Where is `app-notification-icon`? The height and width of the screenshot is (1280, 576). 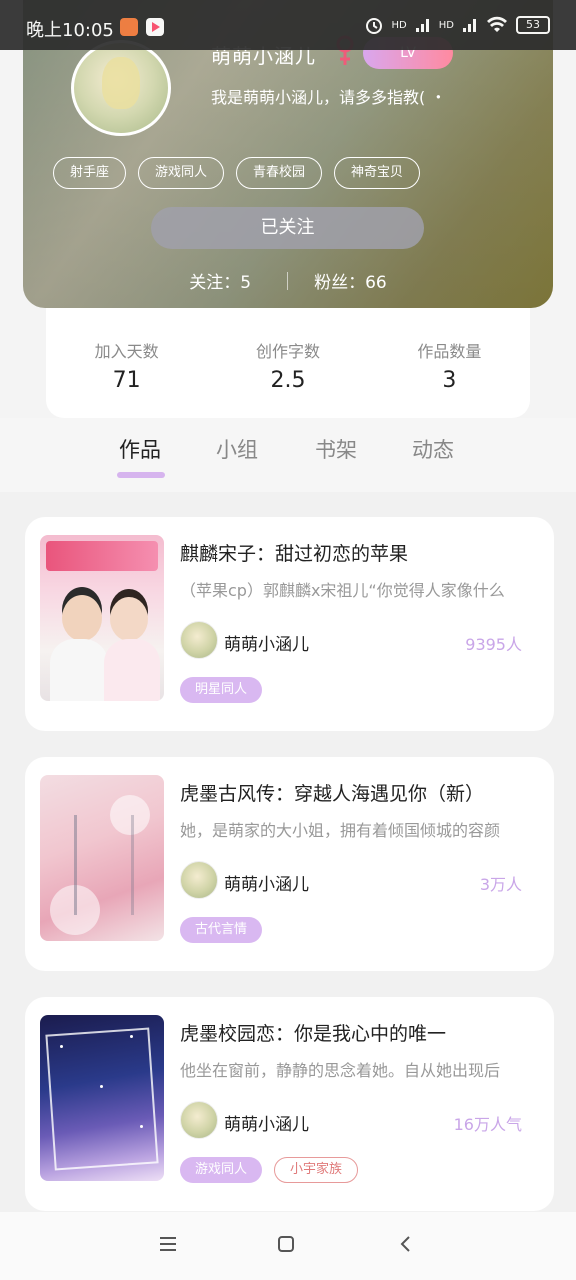
app-notification-icon is located at coordinates (129, 27).